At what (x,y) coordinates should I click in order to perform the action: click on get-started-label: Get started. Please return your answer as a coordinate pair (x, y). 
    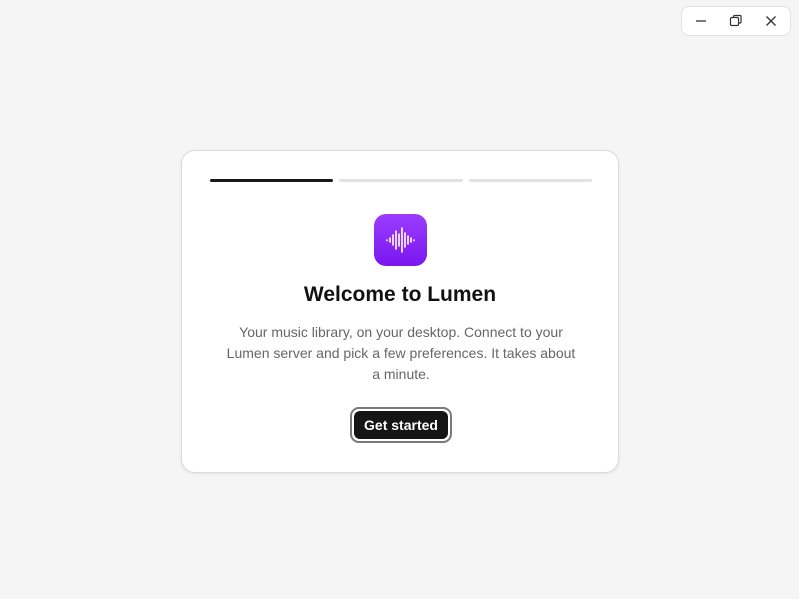
    Looking at the image, I should click on (401, 425).